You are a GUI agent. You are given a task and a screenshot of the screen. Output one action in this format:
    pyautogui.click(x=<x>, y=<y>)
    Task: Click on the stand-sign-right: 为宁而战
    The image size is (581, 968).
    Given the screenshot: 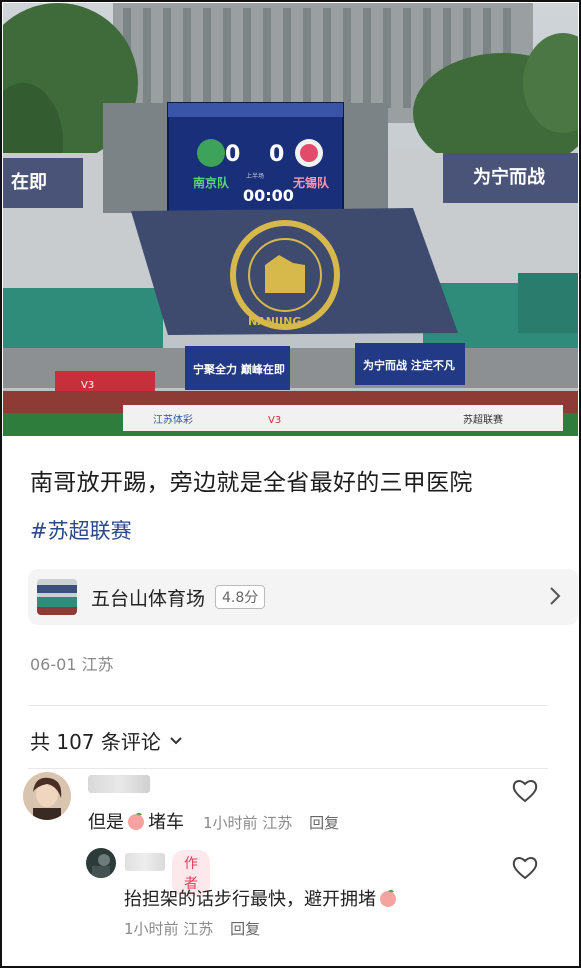 What is the action you would take?
    pyautogui.click(x=509, y=177)
    